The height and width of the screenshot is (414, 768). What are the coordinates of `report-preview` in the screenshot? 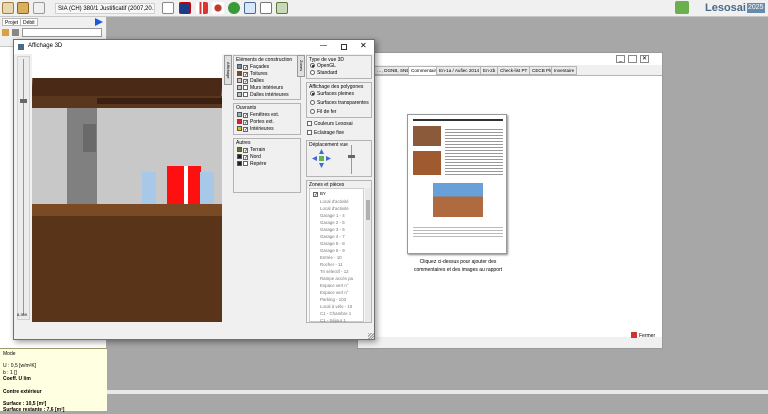 It's located at (457, 184).